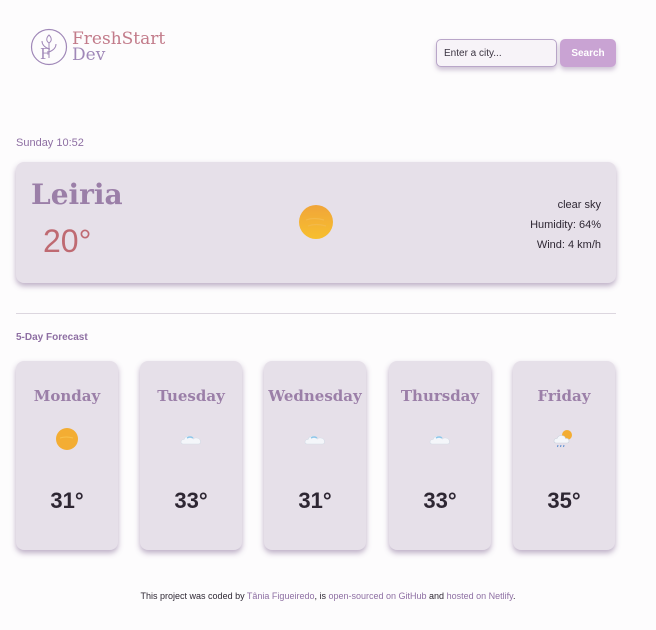 Image resolution: width=656 pixels, height=630 pixels. I want to click on current-temperature: 20°, so click(67, 241).